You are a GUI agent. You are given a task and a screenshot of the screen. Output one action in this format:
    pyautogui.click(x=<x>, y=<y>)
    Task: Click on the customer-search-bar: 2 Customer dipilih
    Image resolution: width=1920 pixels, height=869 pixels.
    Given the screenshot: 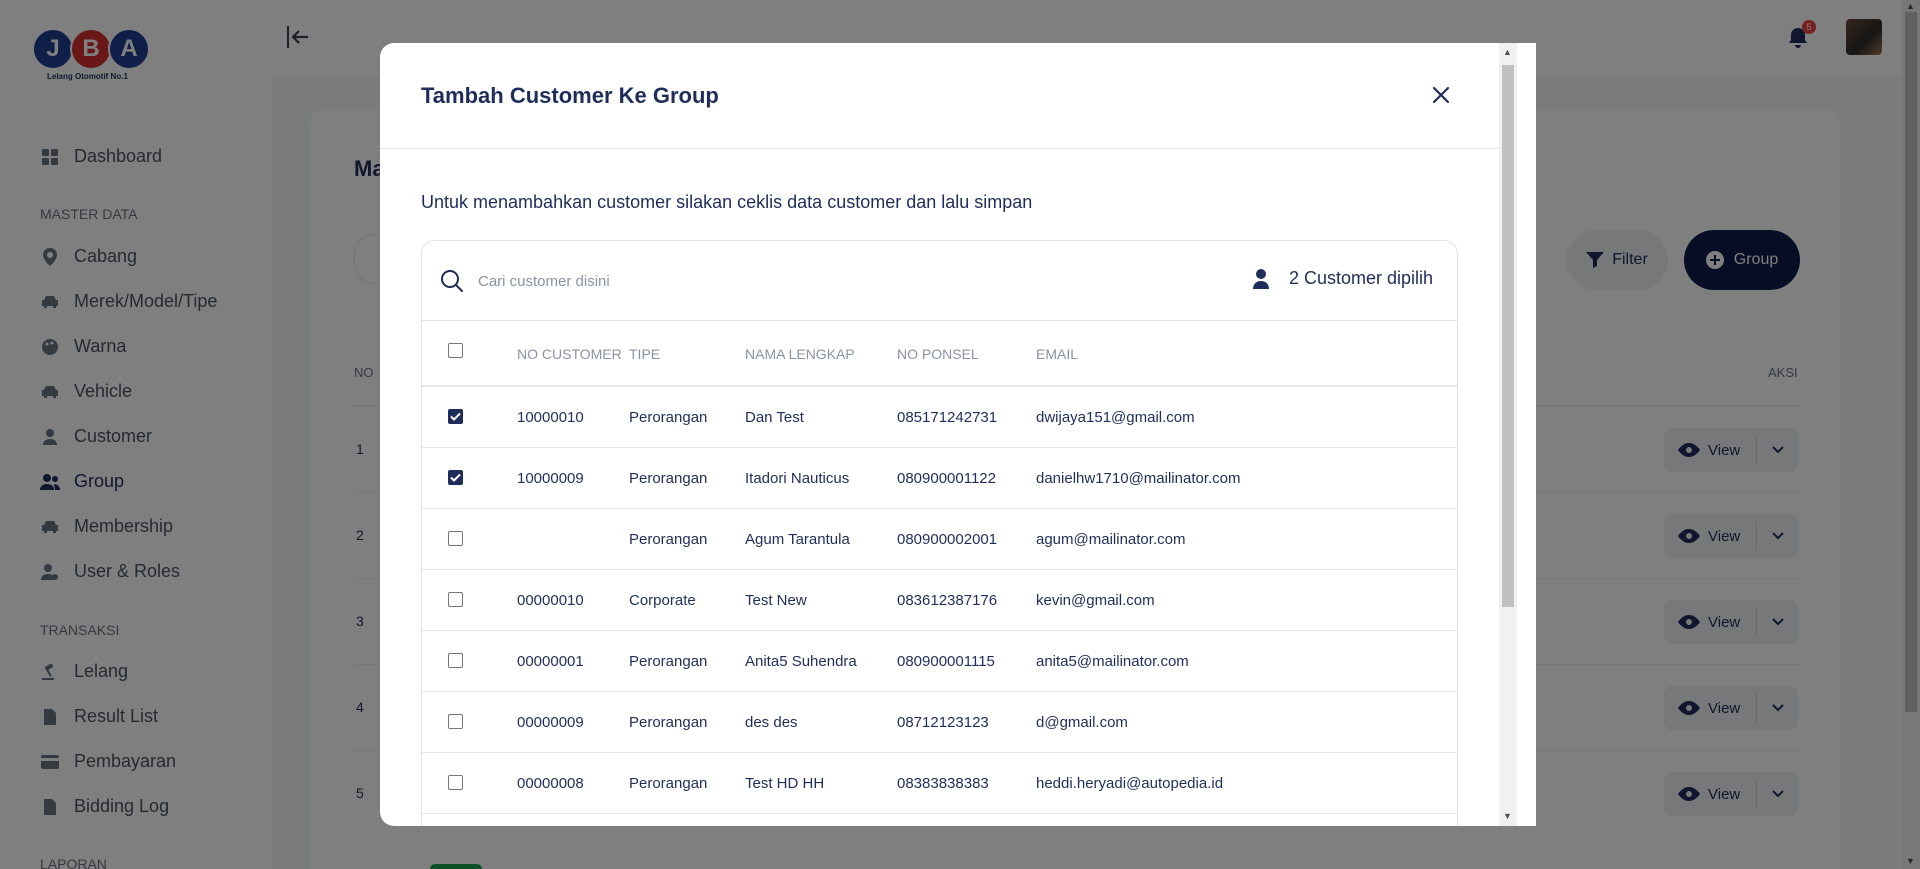 What is the action you would take?
    pyautogui.click(x=939, y=281)
    